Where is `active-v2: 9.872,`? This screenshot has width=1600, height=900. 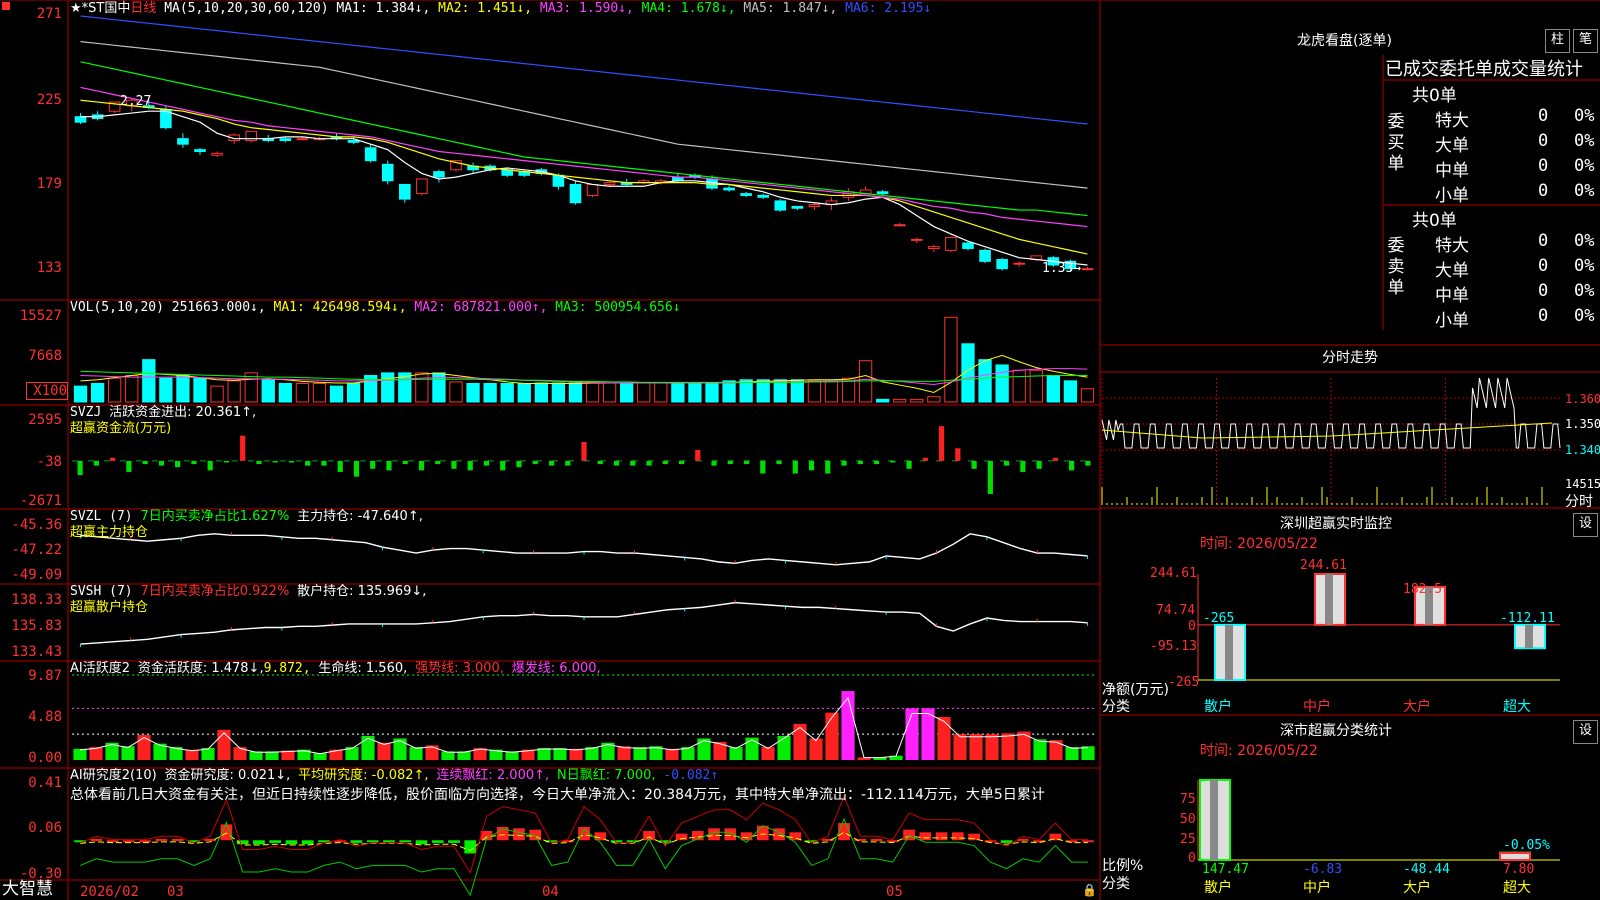
active-v2: 9.872, is located at coordinates (287, 668).